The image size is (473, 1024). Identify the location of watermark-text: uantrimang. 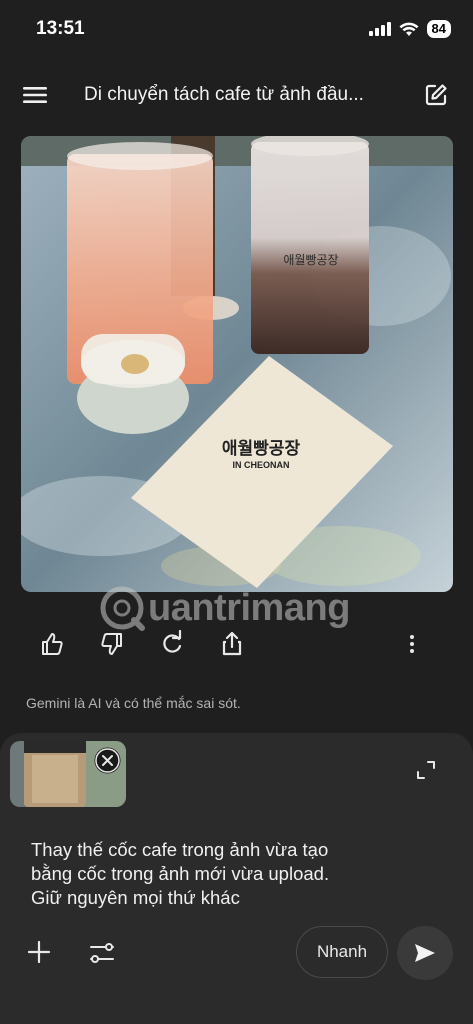
(249, 607).